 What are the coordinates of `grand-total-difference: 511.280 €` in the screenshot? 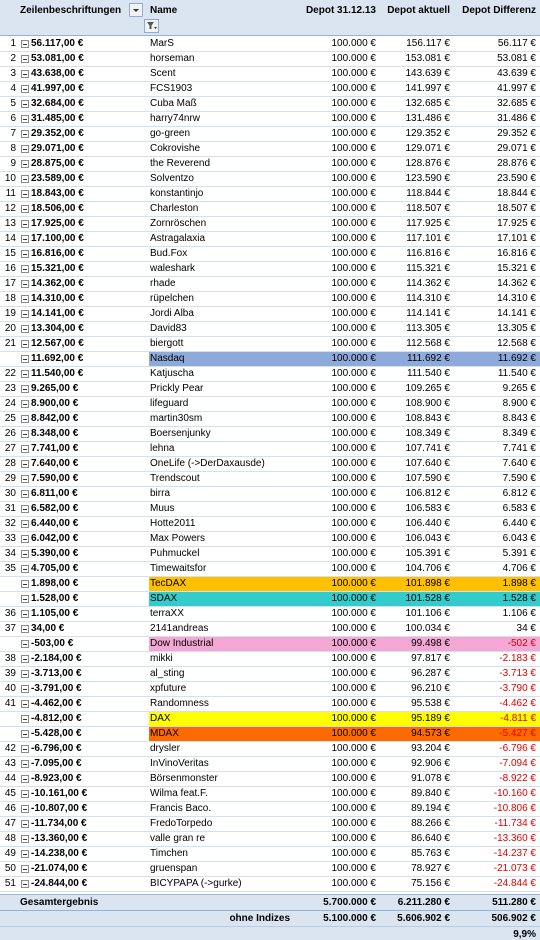 It's located at (514, 903).